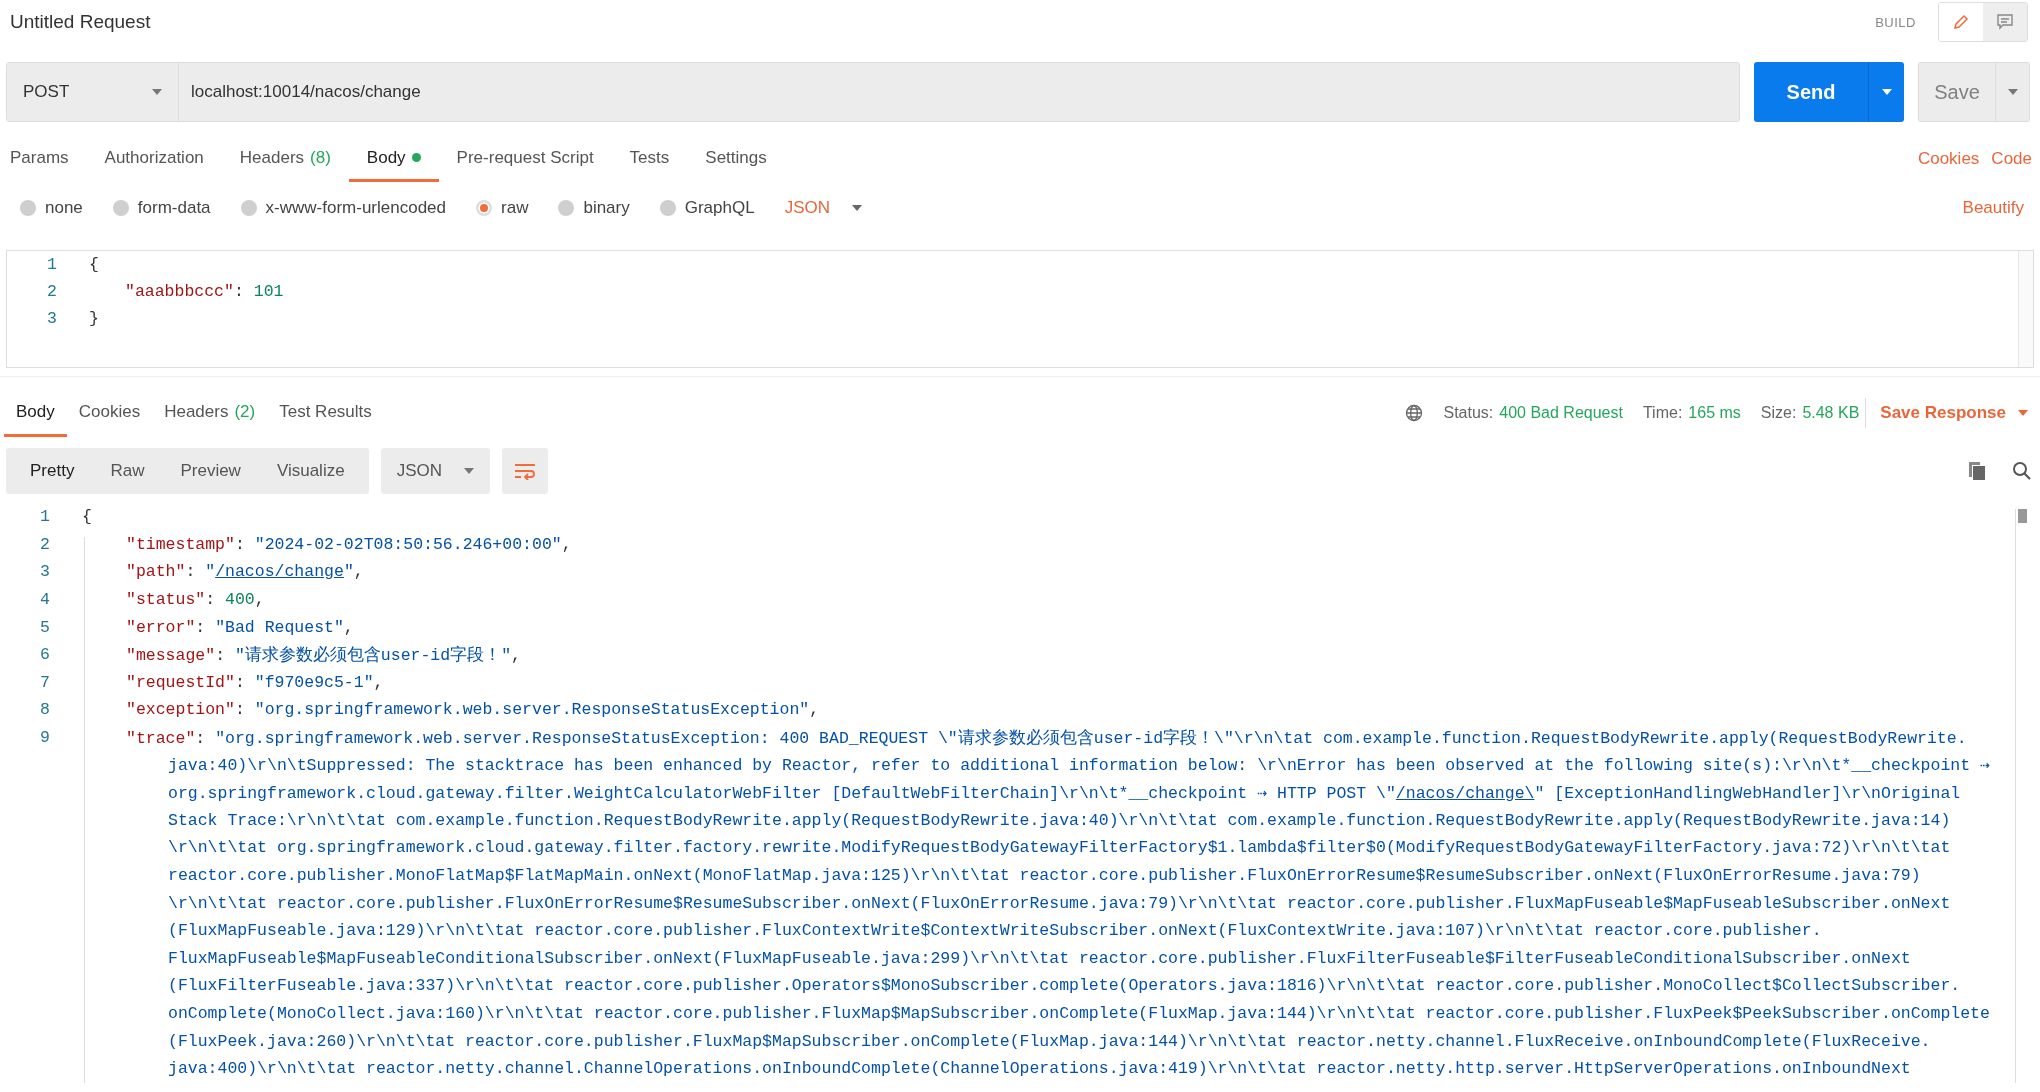  I want to click on copy-icon, so click(1977, 471).